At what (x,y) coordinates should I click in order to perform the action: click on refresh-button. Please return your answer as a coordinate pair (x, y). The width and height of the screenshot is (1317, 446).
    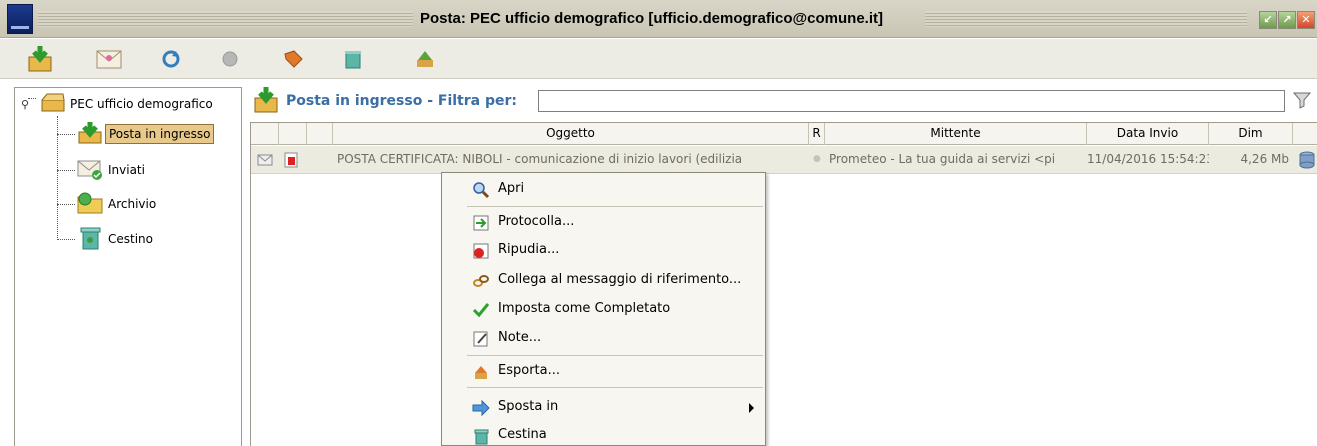
    Looking at the image, I should click on (171, 59).